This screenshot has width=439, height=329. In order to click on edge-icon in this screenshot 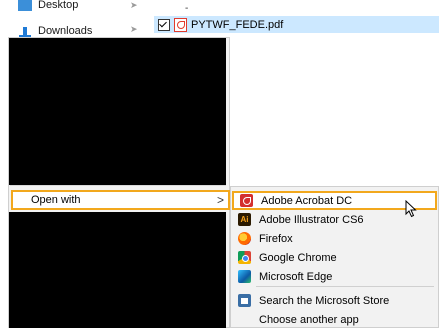, I will do `click(244, 276)`.